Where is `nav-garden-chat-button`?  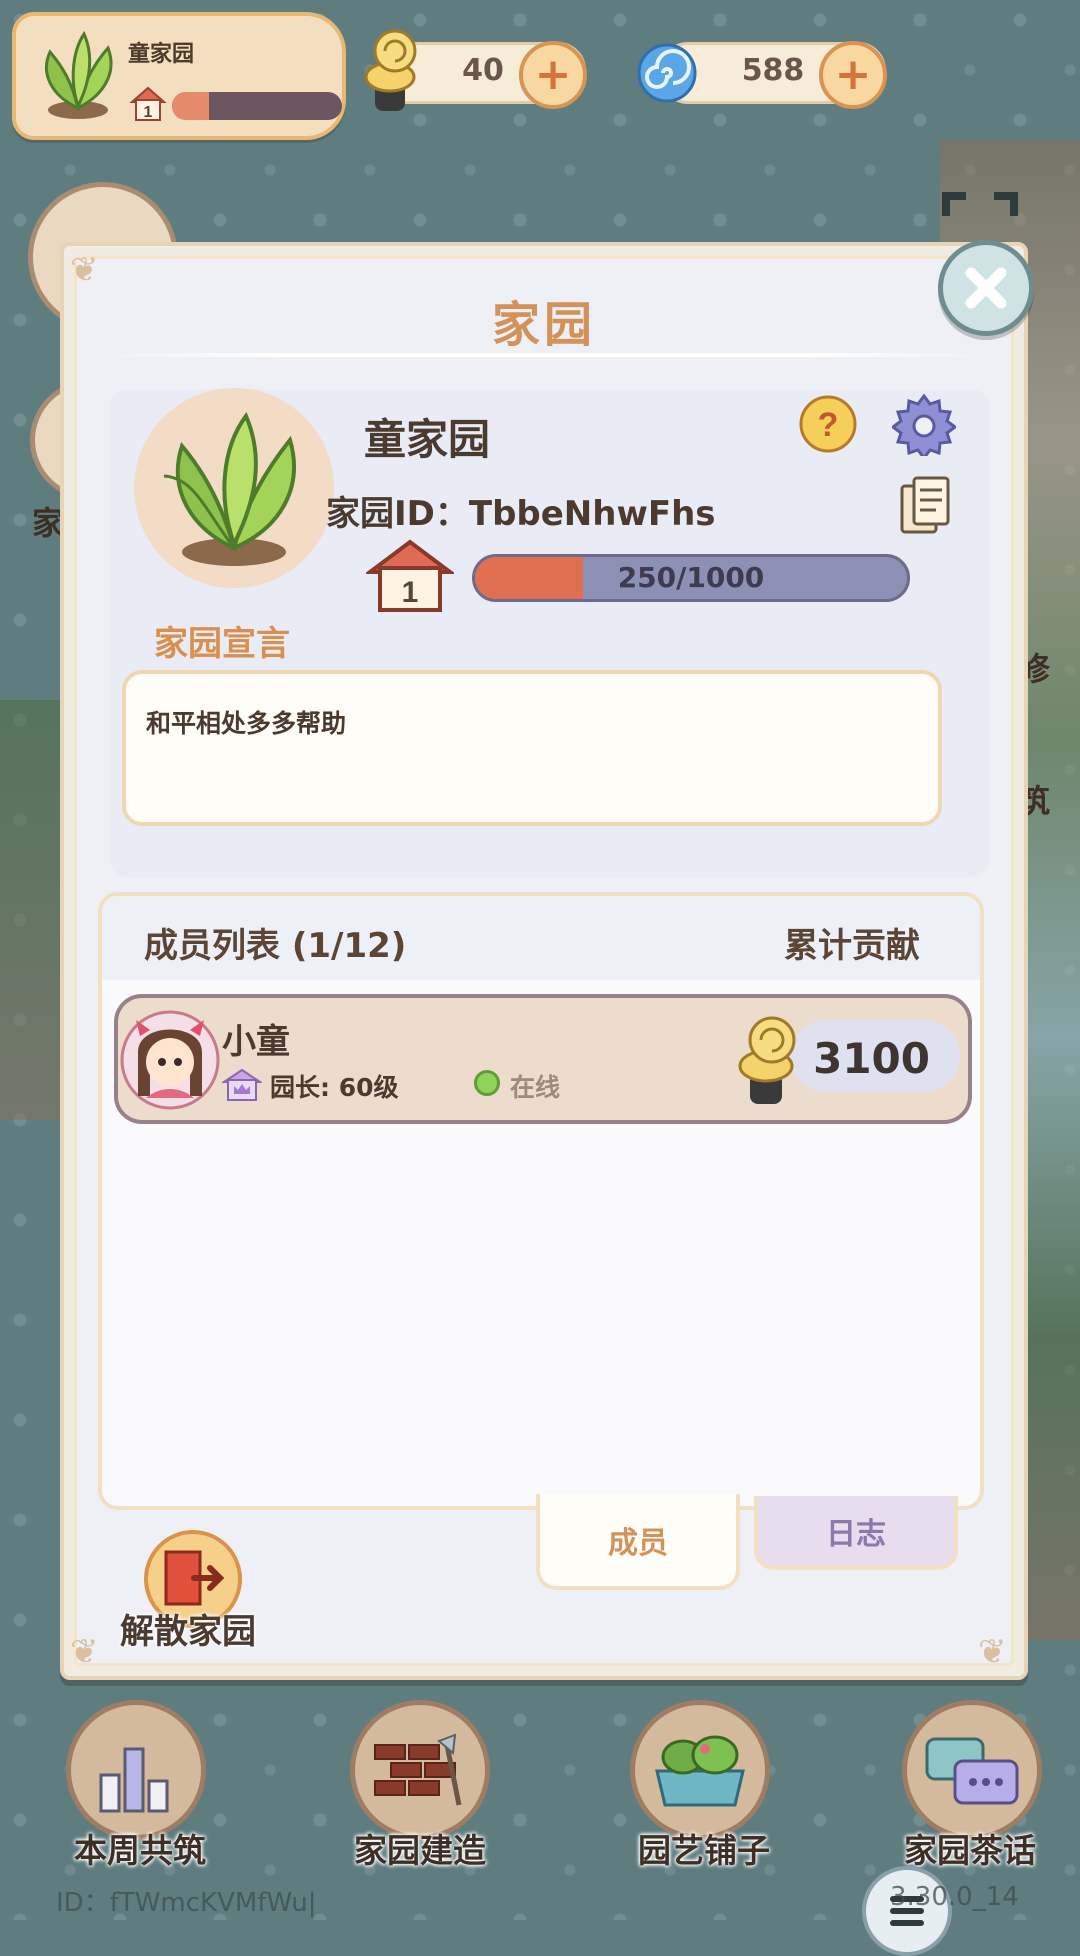
nav-garden-chat-button is located at coordinates (972, 1770).